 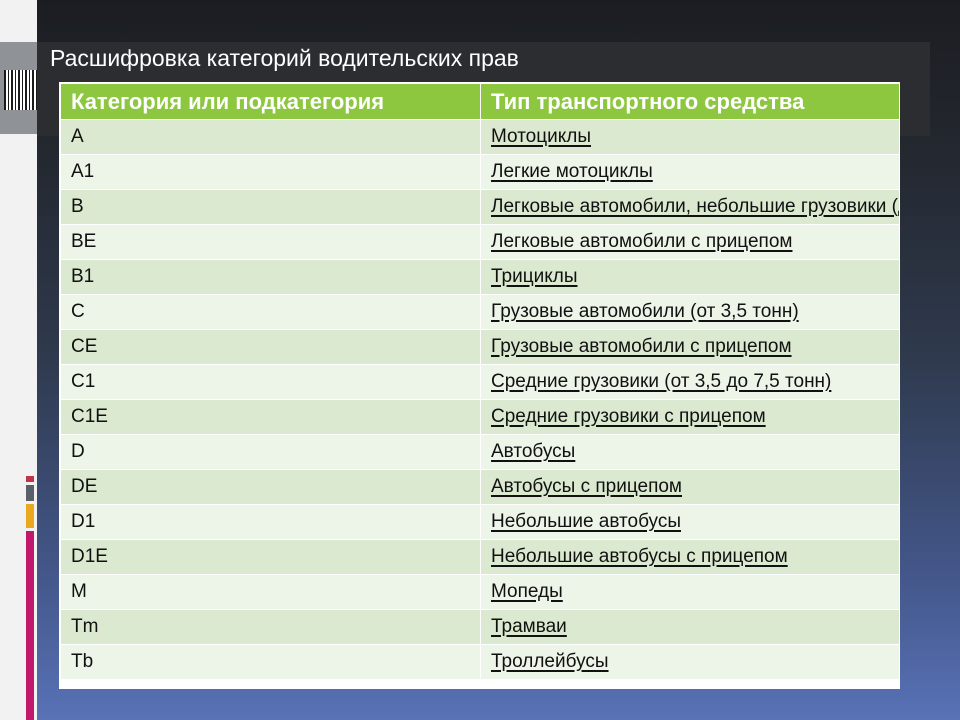 I want to click on category-cell: B, so click(x=270, y=207).